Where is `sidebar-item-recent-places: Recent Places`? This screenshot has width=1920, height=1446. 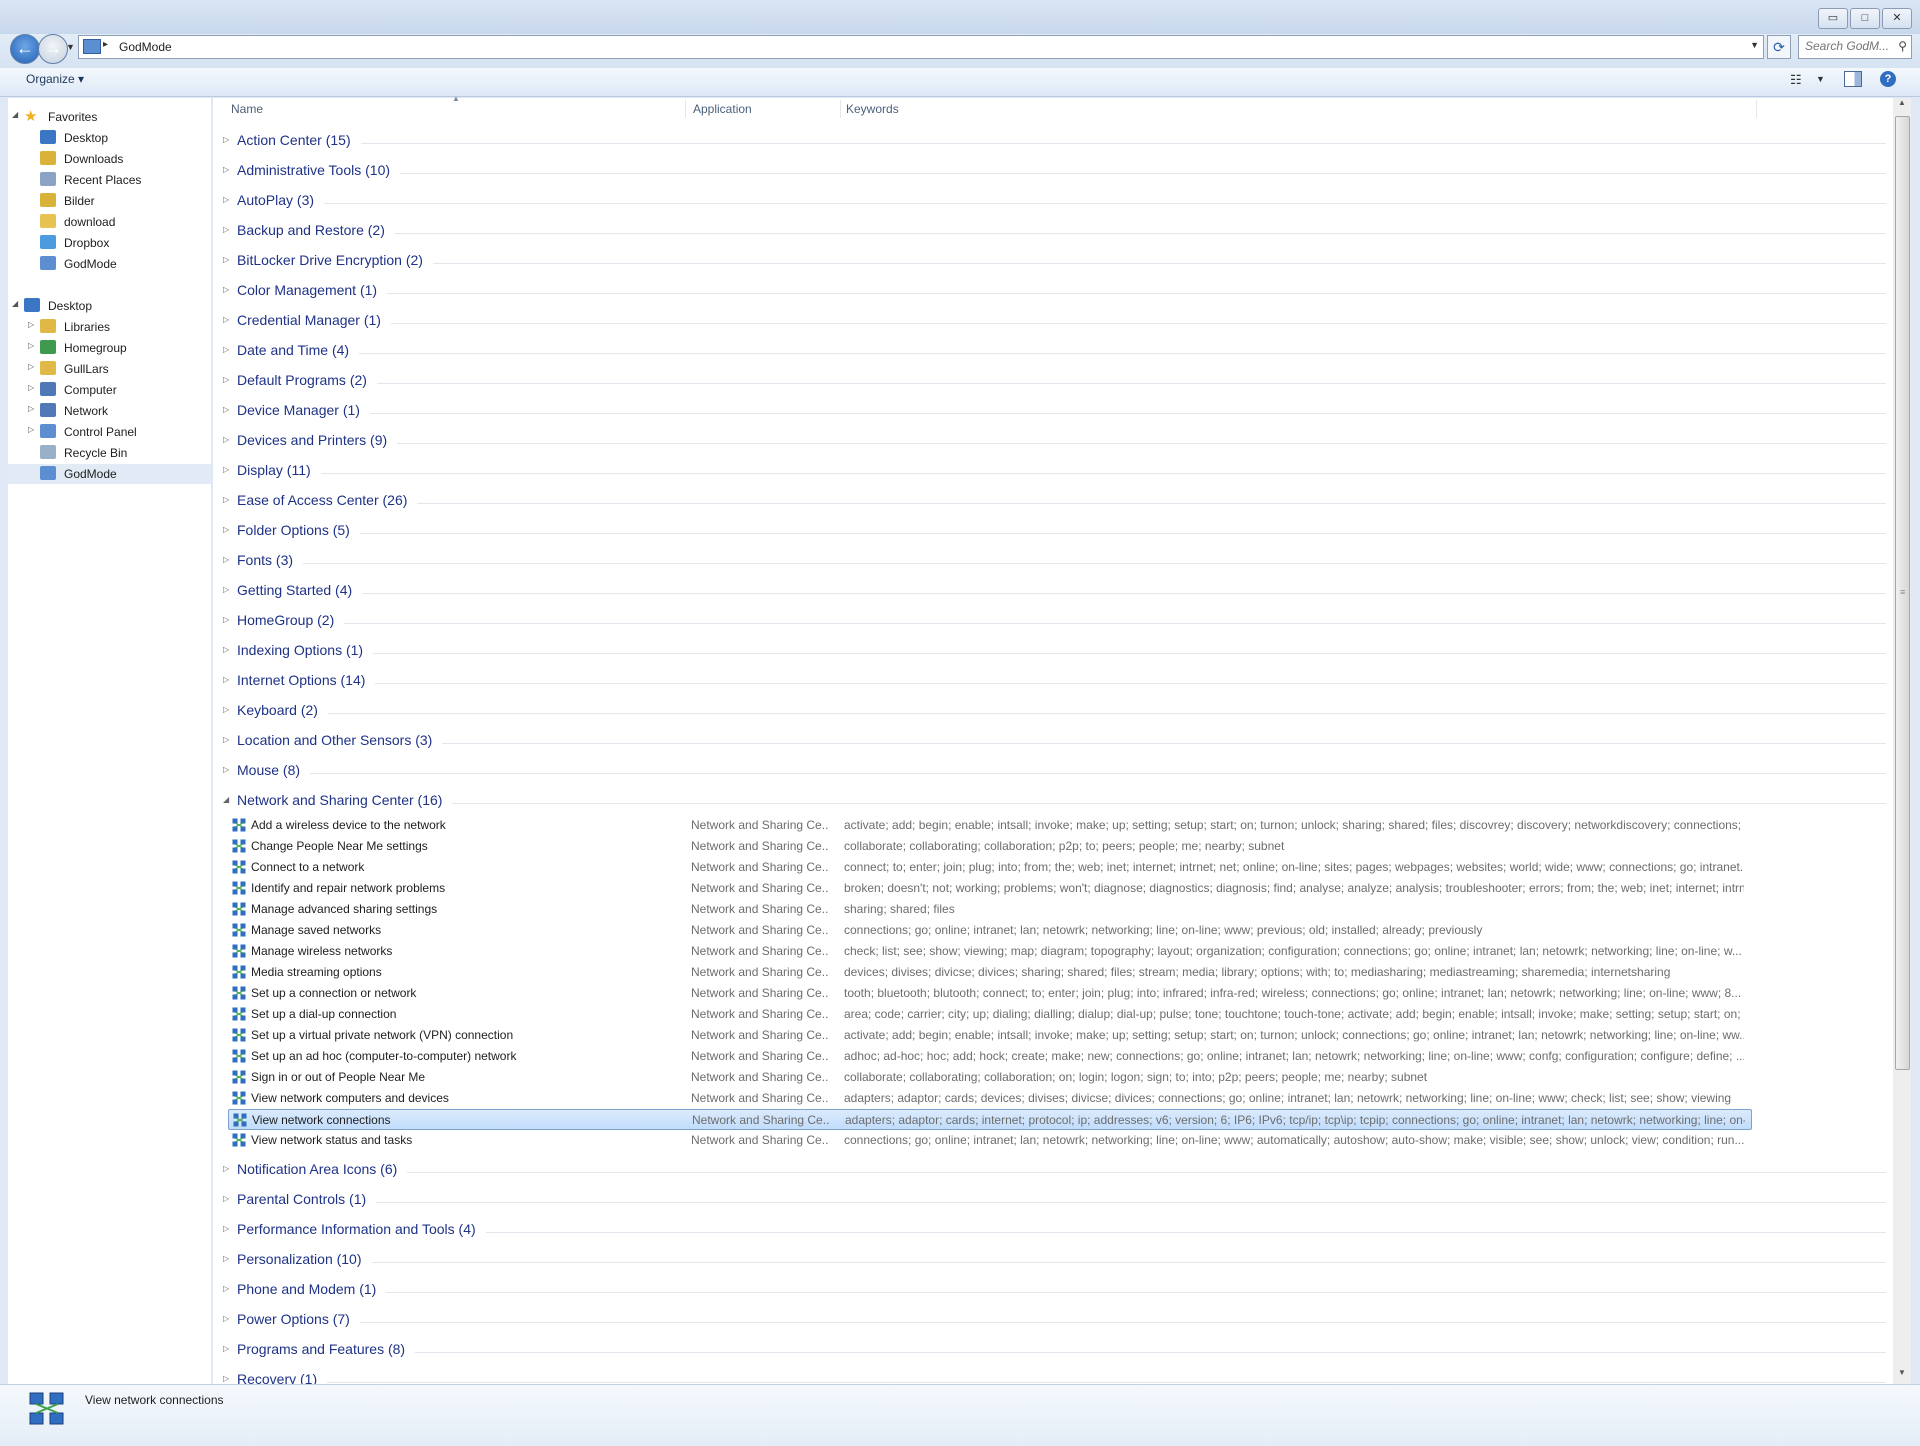
sidebar-item-recent-places: Recent Places is located at coordinates (109, 180).